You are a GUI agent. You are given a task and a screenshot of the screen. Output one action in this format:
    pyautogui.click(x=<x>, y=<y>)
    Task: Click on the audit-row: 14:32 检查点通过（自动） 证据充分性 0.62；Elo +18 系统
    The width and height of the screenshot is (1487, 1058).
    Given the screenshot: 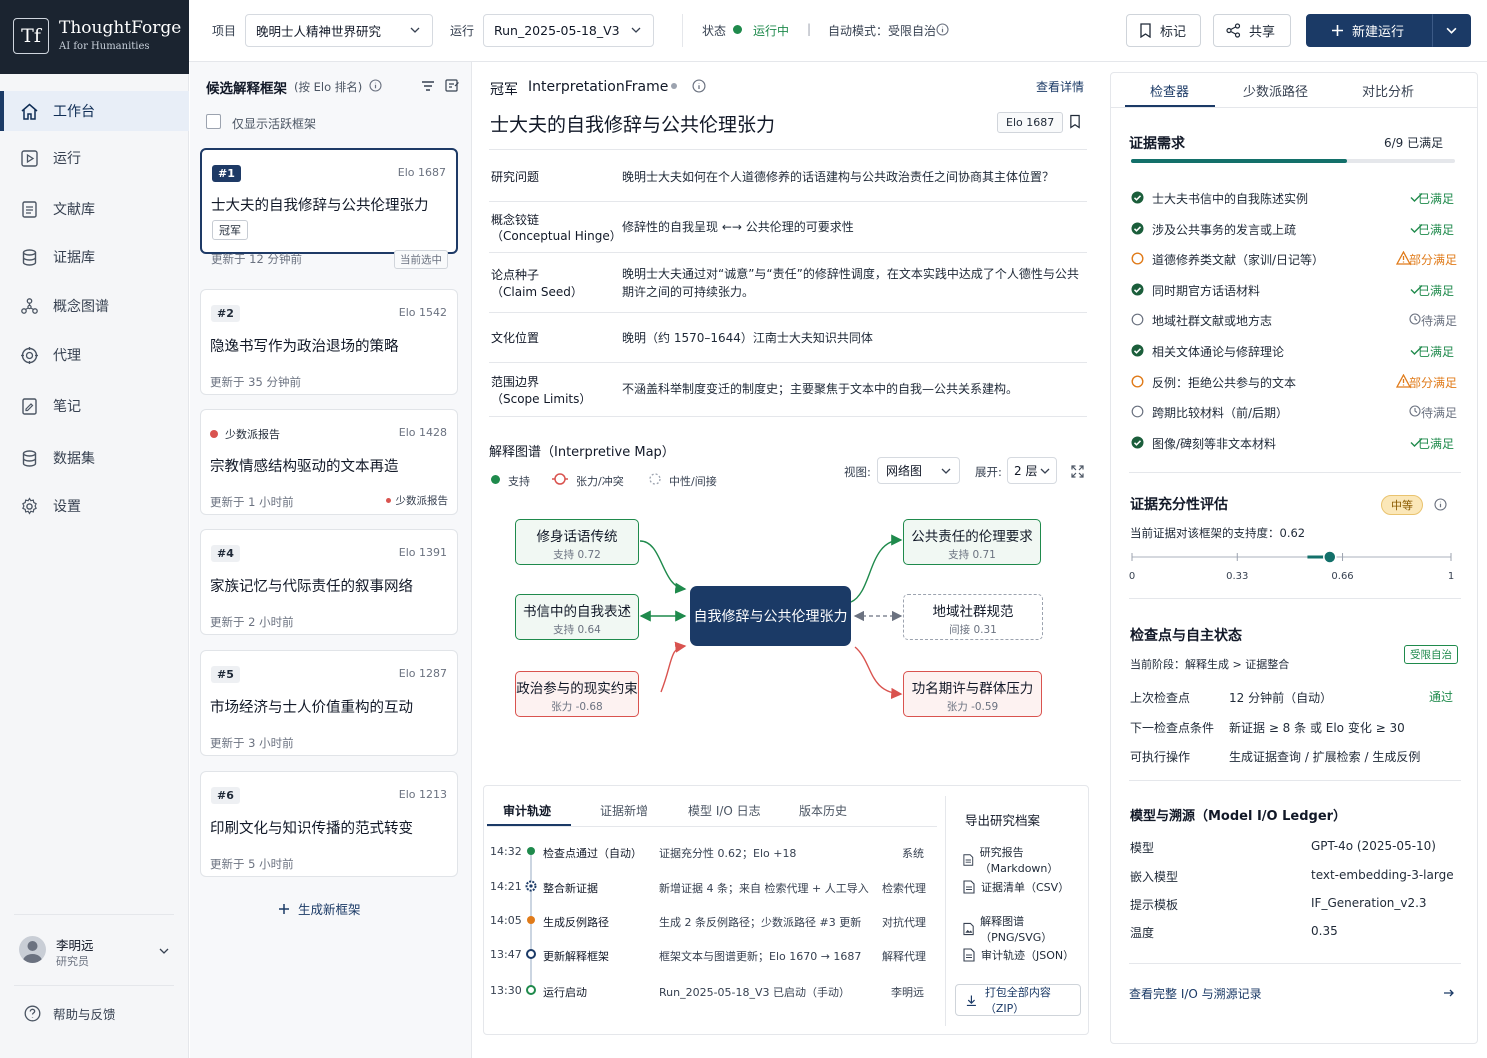 What is the action you would take?
    pyautogui.click(x=709, y=853)
    